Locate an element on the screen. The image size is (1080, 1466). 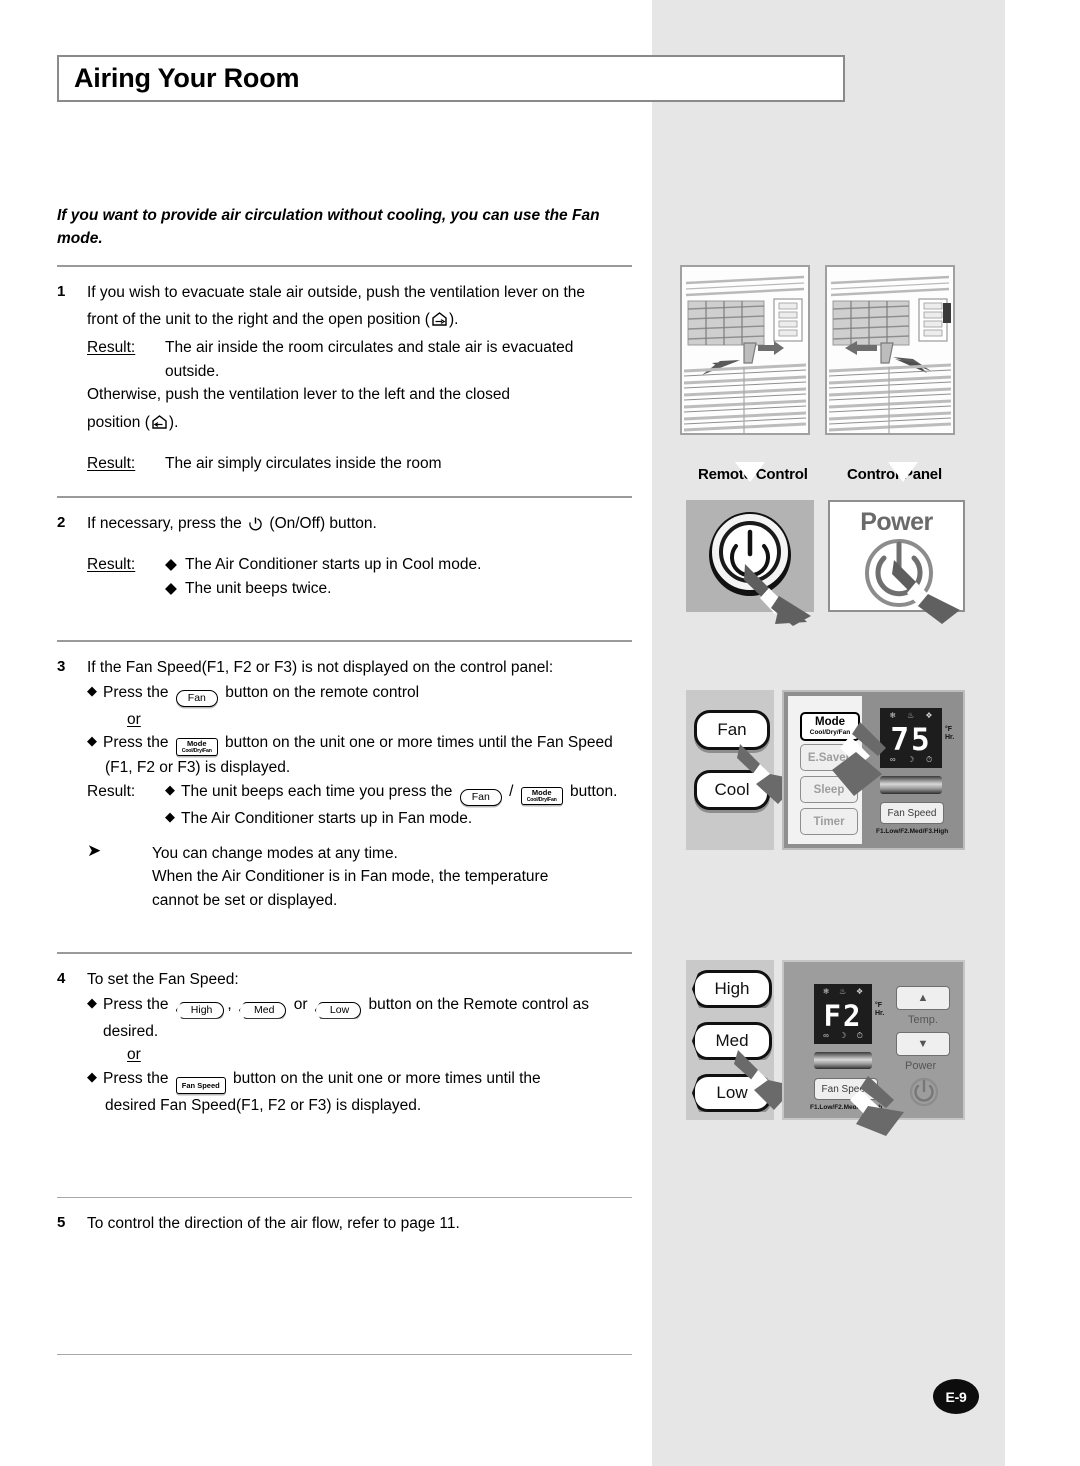
step-2-number: 2 is located at coordinates (61, 522).